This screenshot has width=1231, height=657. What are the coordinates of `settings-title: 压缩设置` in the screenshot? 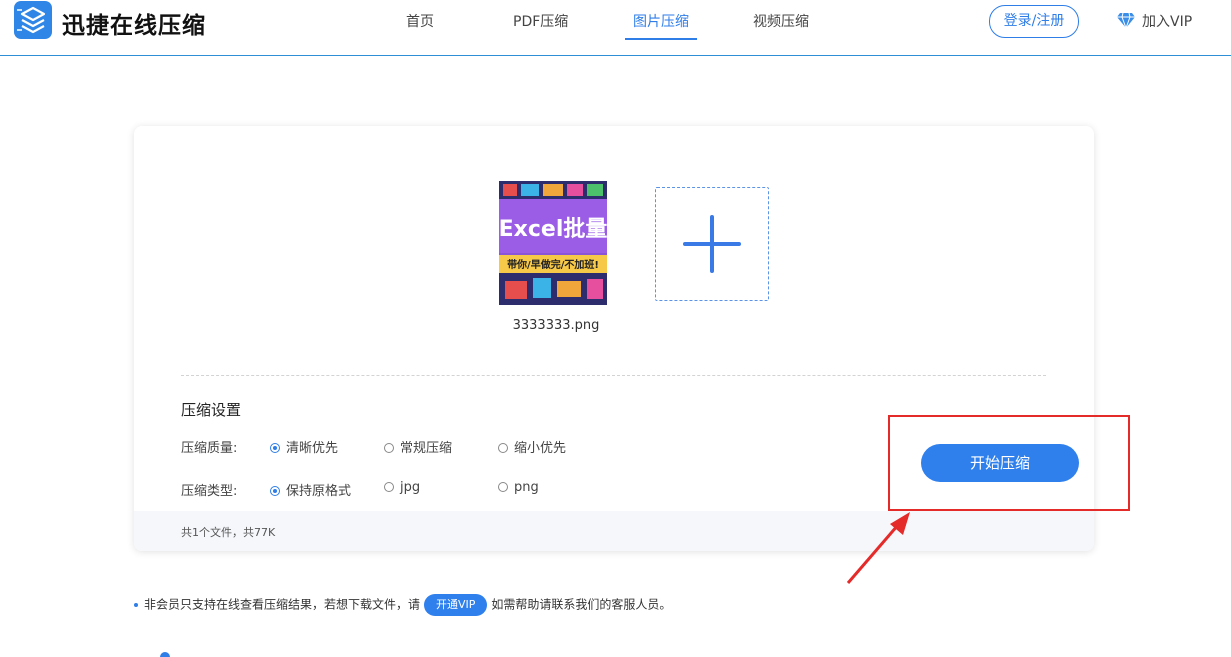 It's located at (211, 410).